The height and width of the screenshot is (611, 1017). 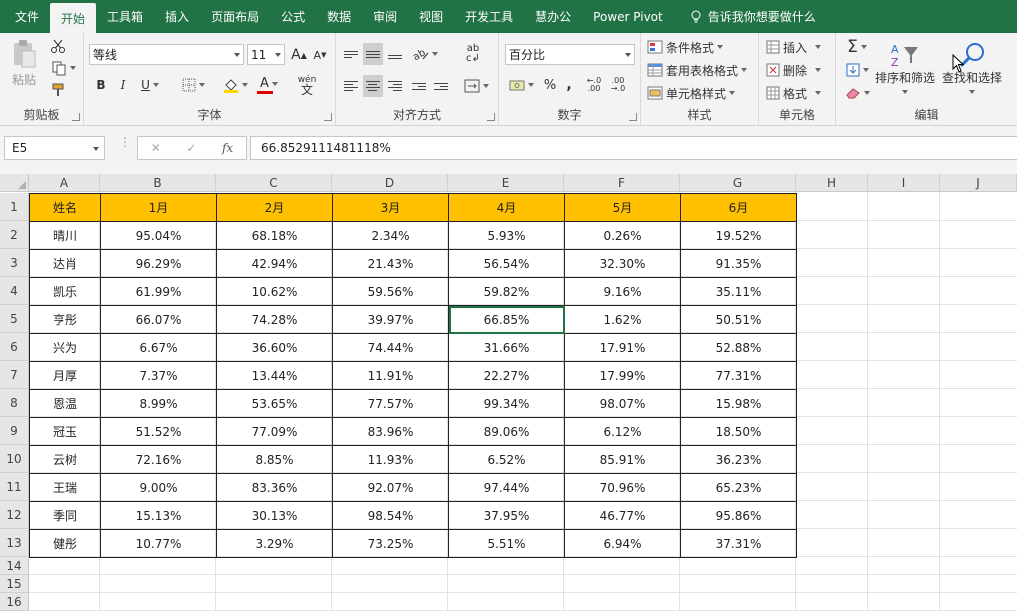 What do you see at coordinates (794, 93) in the screenshot?
I see `format-cells-button: 格式` at bounding box center [794, 93].